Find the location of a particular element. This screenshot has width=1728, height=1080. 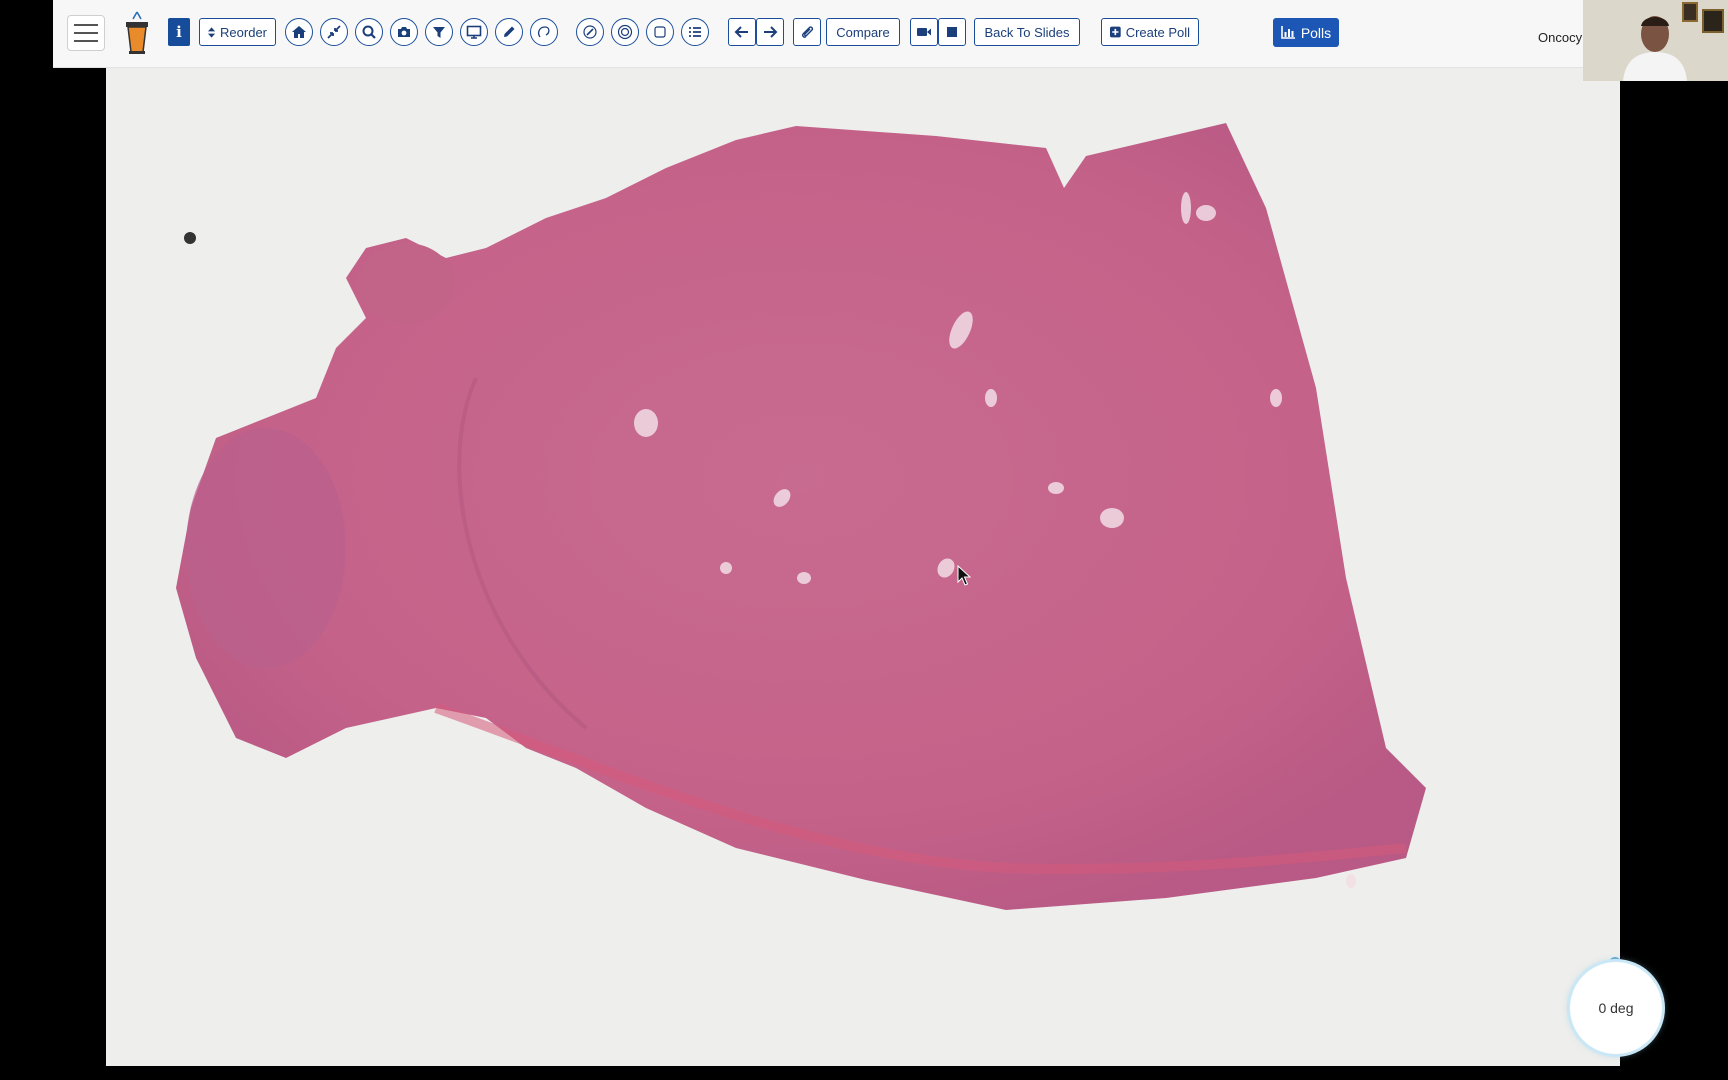

home-button is located at coordinates (299, 32).